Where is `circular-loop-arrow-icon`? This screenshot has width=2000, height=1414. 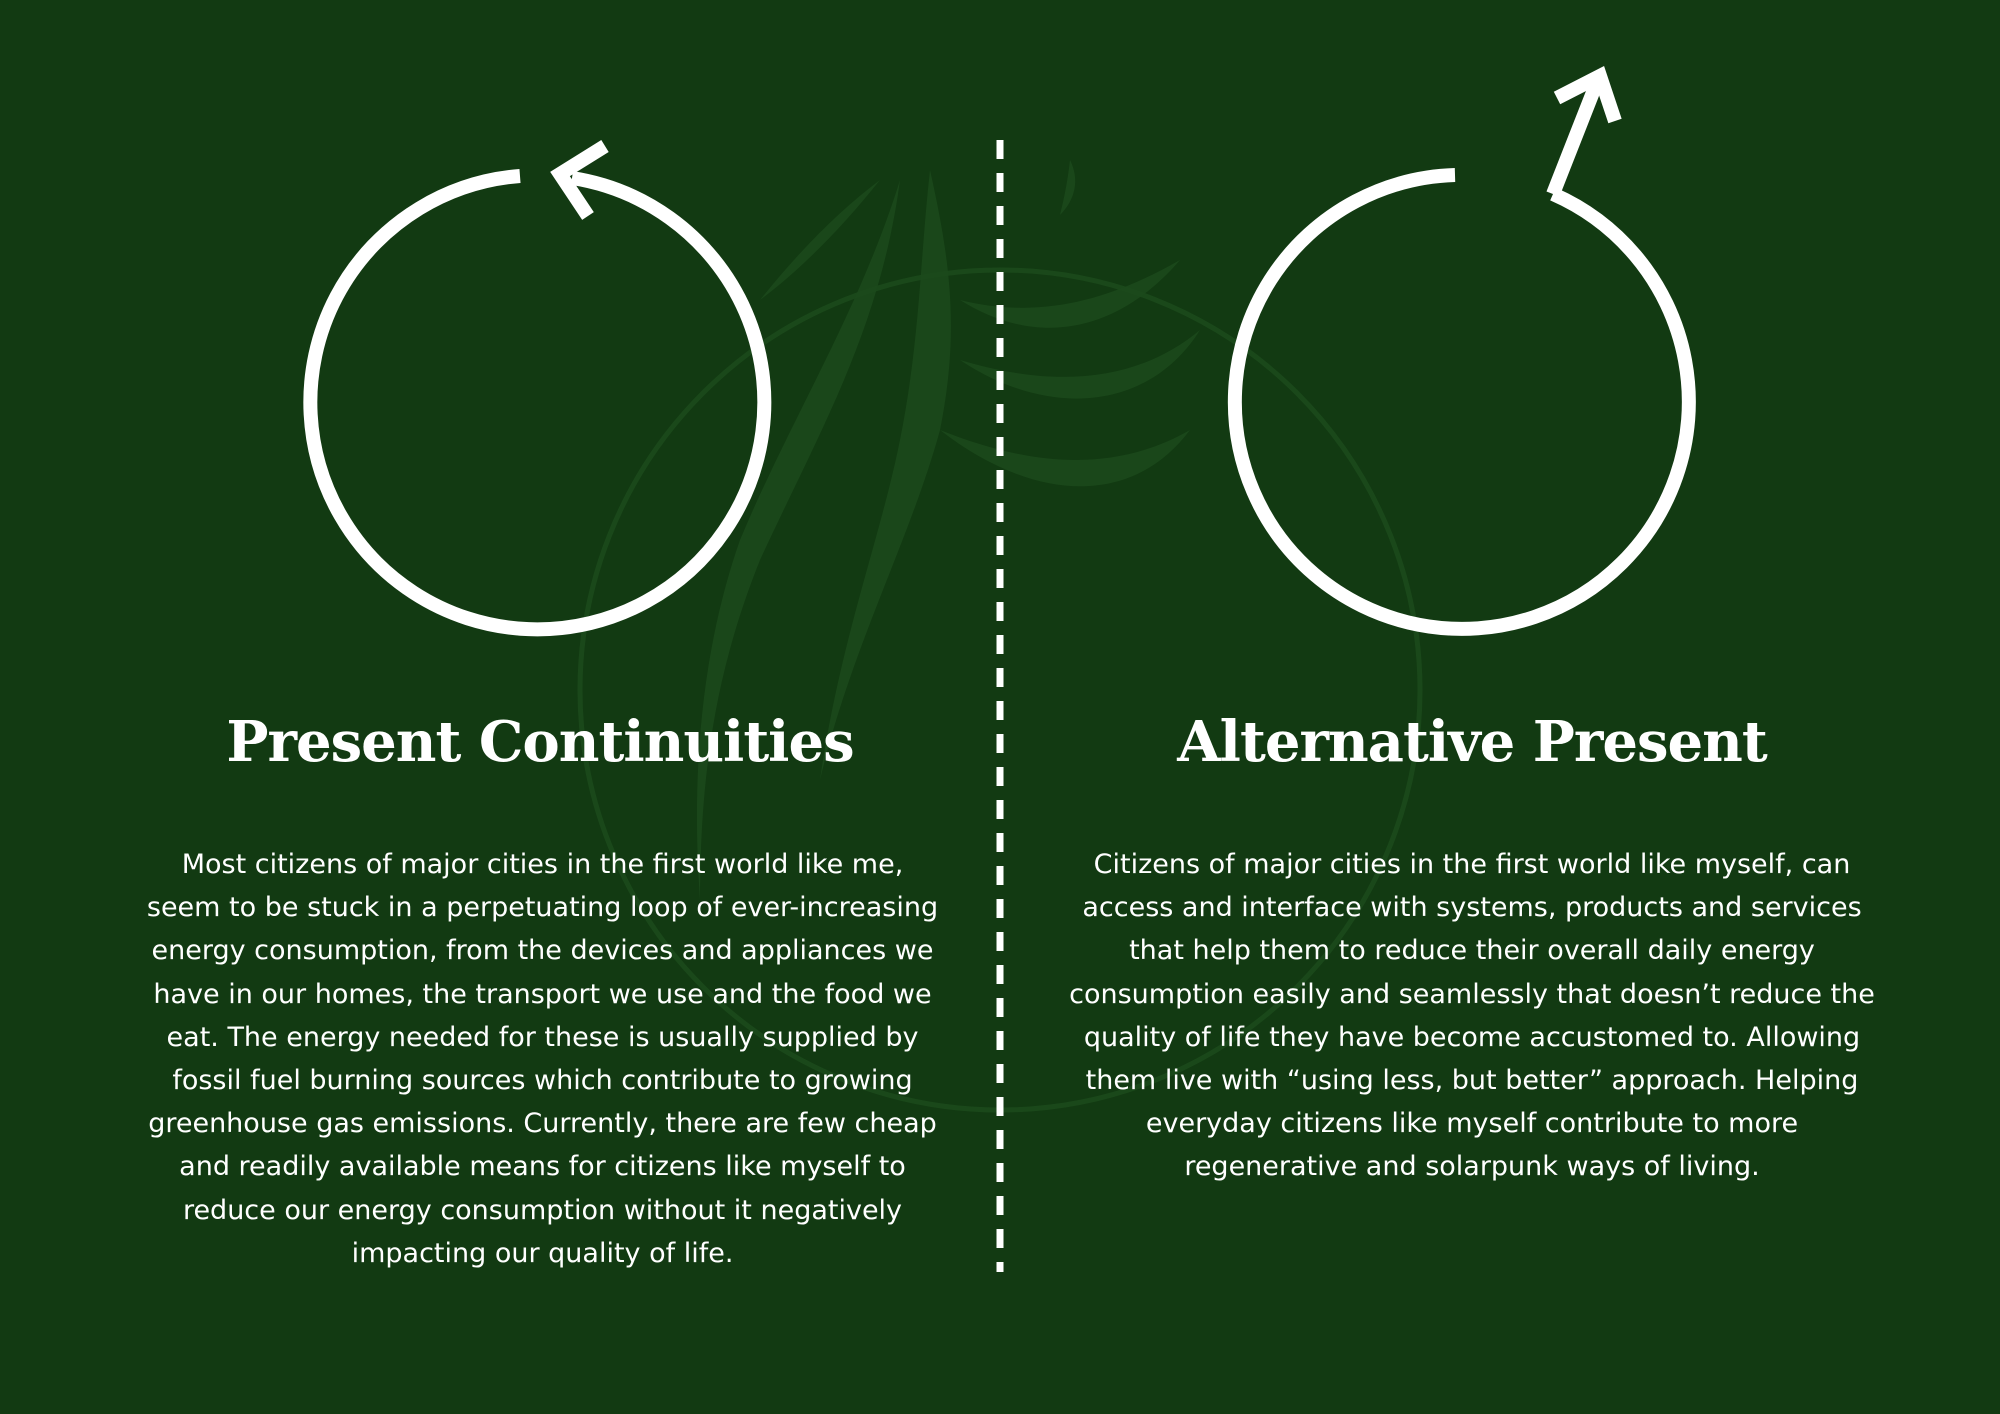 circular-loop-arrow-icon is located at coordinates (537, 388).